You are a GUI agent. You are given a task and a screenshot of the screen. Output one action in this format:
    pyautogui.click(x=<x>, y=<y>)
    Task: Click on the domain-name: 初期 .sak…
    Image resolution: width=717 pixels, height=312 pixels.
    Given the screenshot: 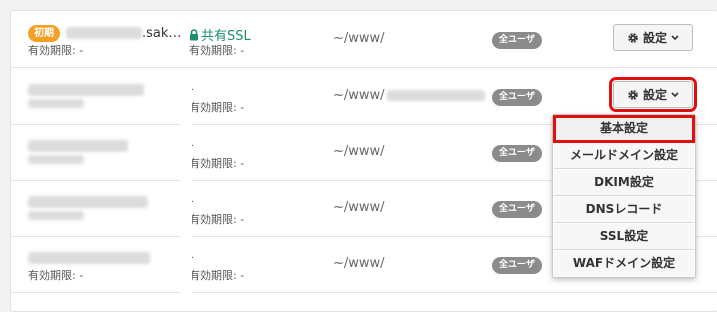 What is the action you would take?
    pyautogui.click(x=105, y=33)
    